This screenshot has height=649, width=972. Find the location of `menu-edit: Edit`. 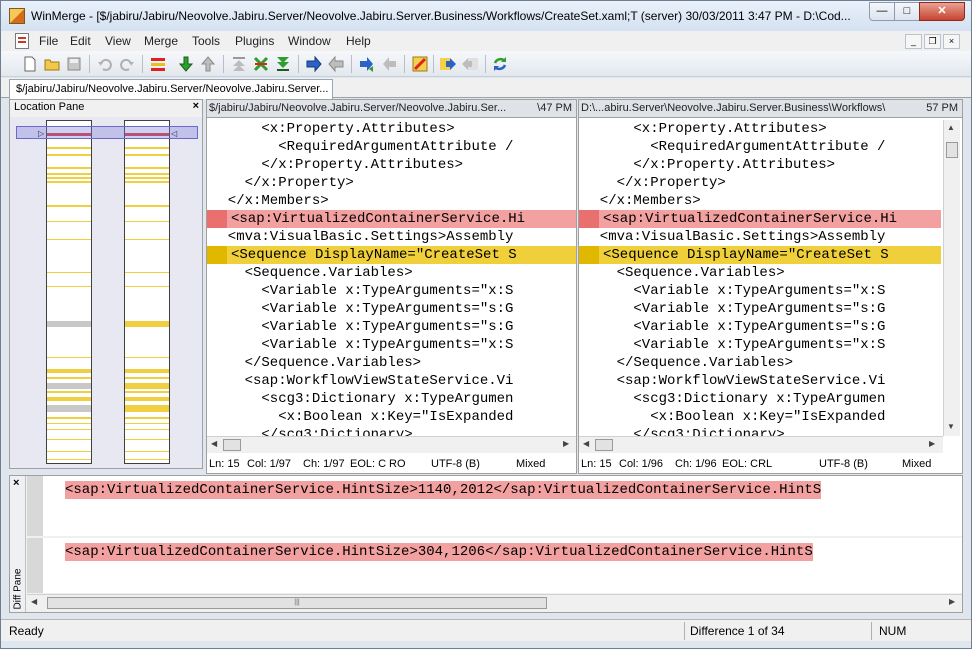

menu-edit: Edit is located at coordinates (80, 41).